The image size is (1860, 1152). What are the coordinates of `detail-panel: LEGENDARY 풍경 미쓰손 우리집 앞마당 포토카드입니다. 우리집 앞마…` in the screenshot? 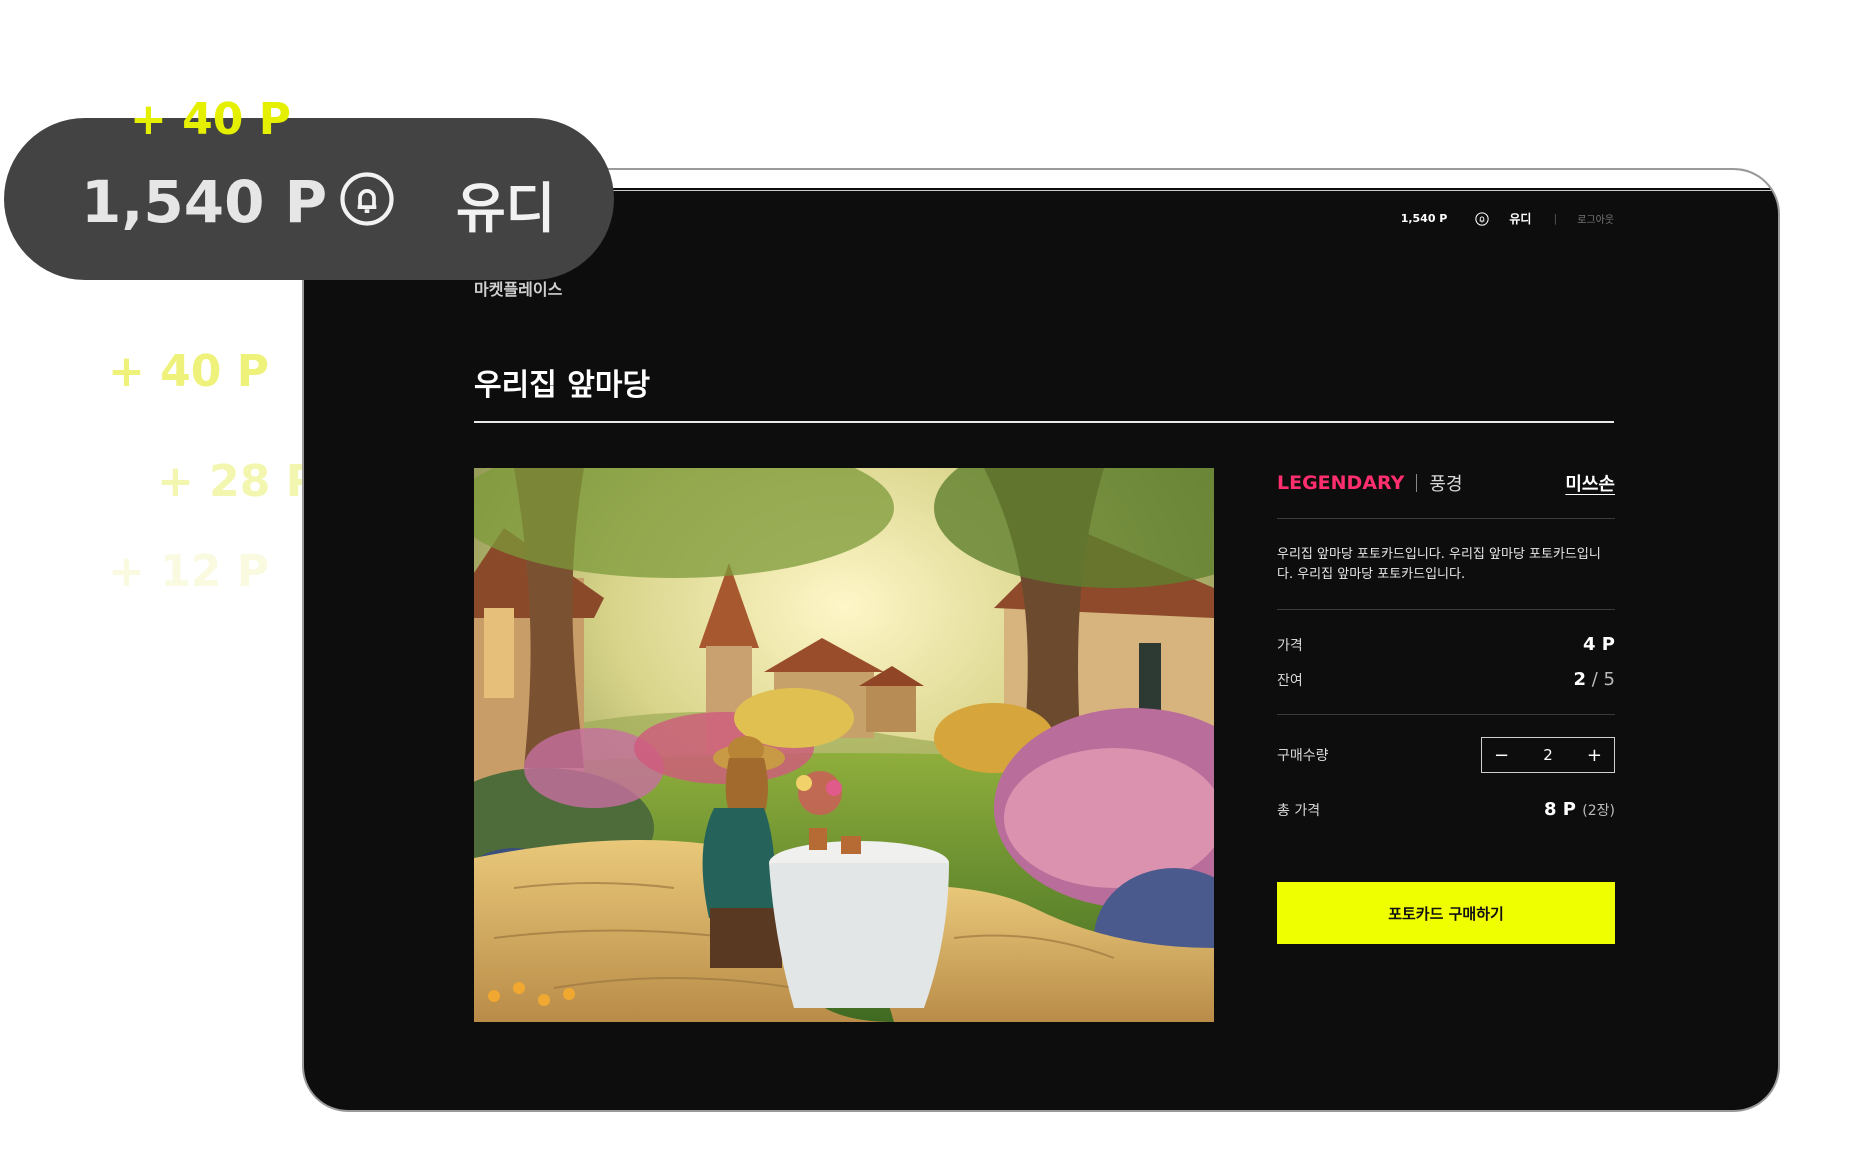 It's located at (1446, 706).